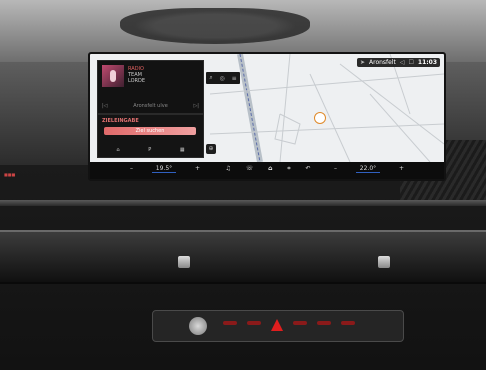  What do you see at coordinates (150, 131) in the screenshot?
I see `destination-search-button: Ziel suchen` at bounding box center [150, 131].